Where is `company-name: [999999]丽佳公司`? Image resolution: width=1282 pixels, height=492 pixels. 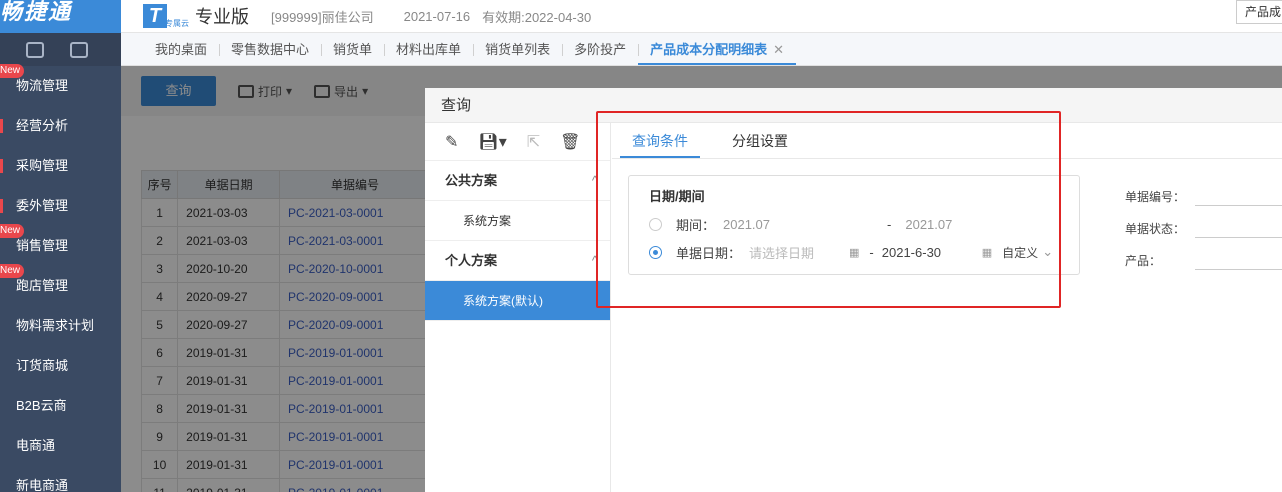 company-name: [999999]丽佳公司 is located at coordinates (322, 17).